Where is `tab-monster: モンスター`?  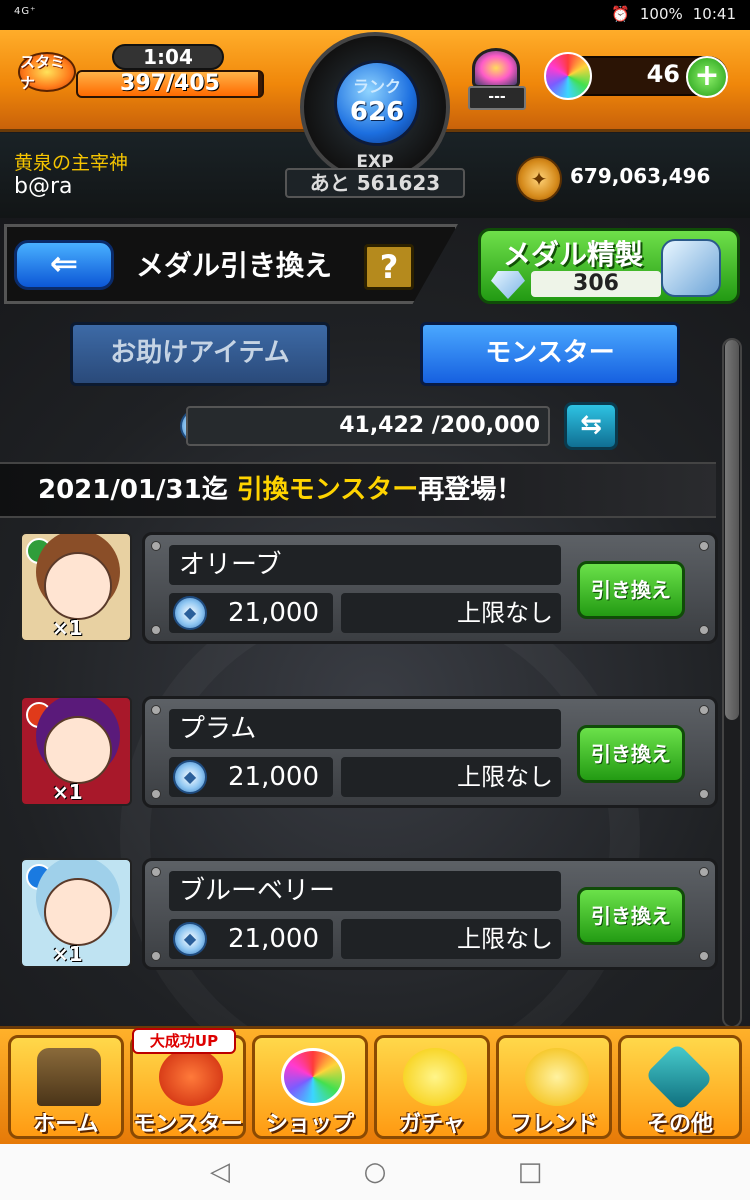
tab-monster: モンスター is located at coordinates (550, 354).